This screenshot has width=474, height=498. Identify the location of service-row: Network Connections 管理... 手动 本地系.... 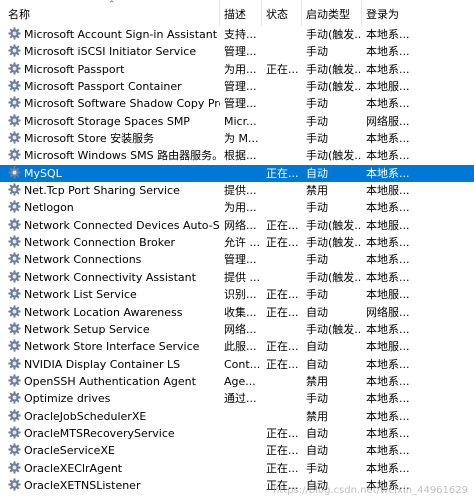
(237, 259).